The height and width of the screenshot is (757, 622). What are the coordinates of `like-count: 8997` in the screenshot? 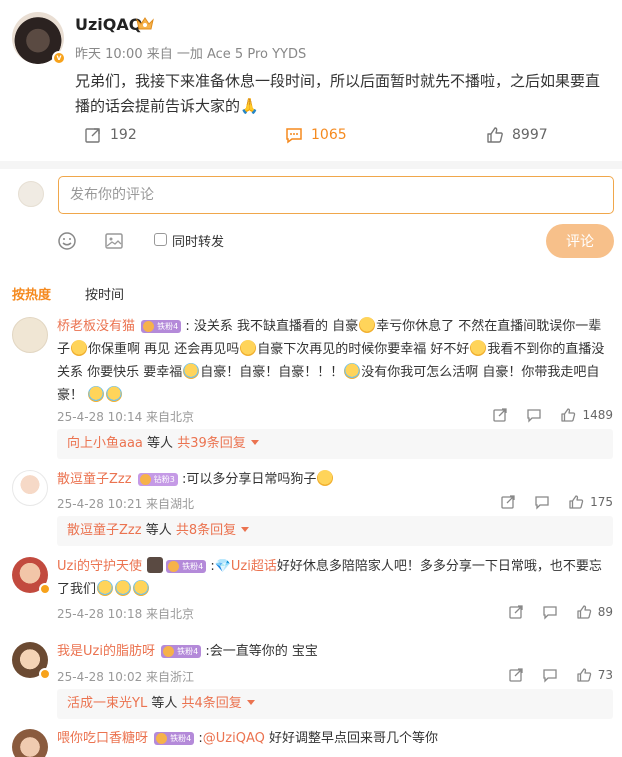 It's located at (530, 135).